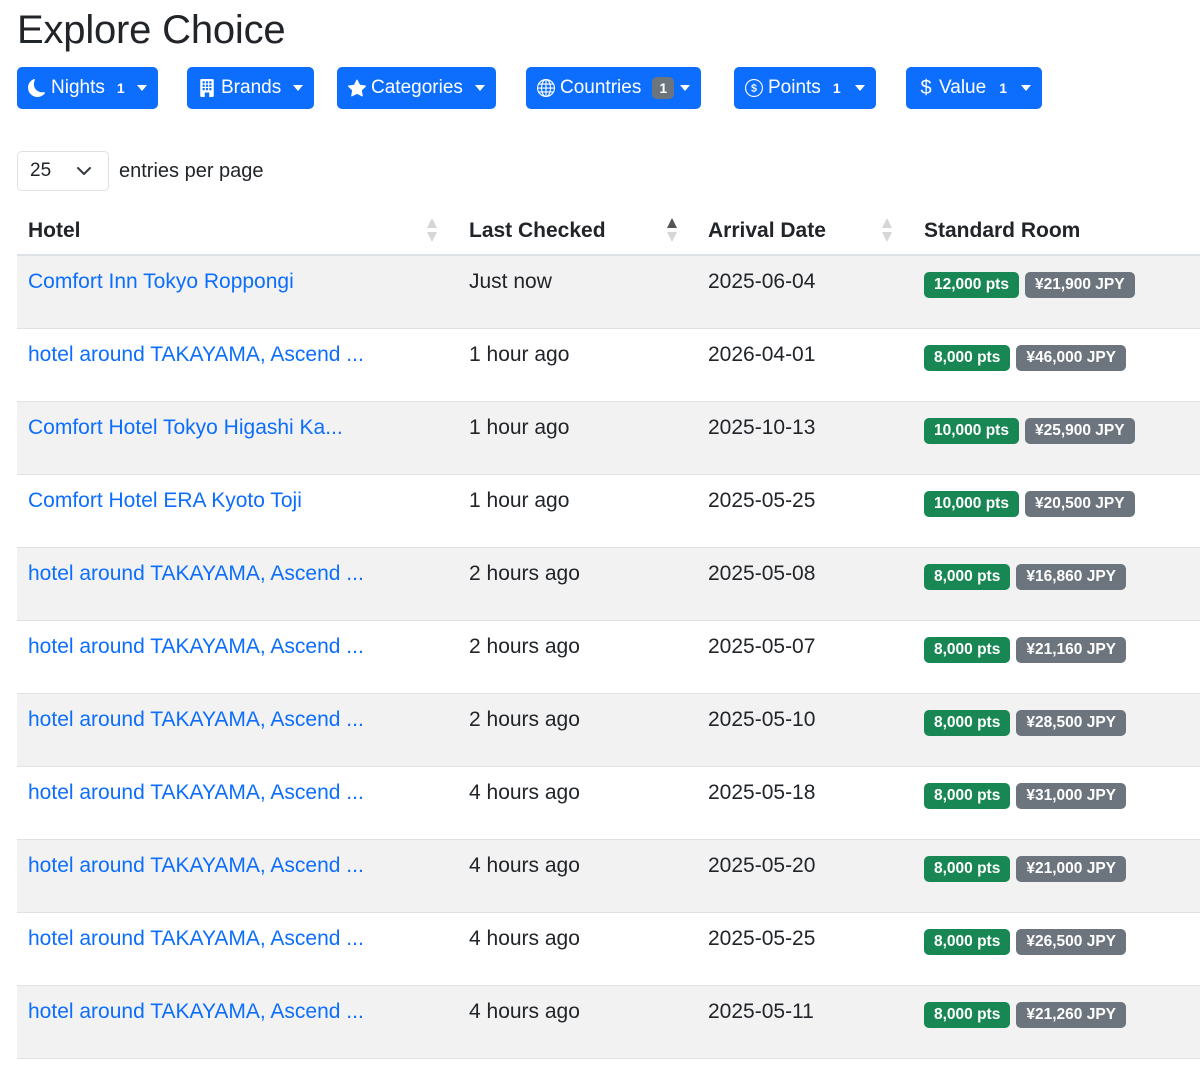 Image resolution: width=1200 pixels, height=1066 pixels. Describe the element at coordinates (1071, 650) in the screenshot. I see `price-badge: ¥21,160 JPY` at that location.